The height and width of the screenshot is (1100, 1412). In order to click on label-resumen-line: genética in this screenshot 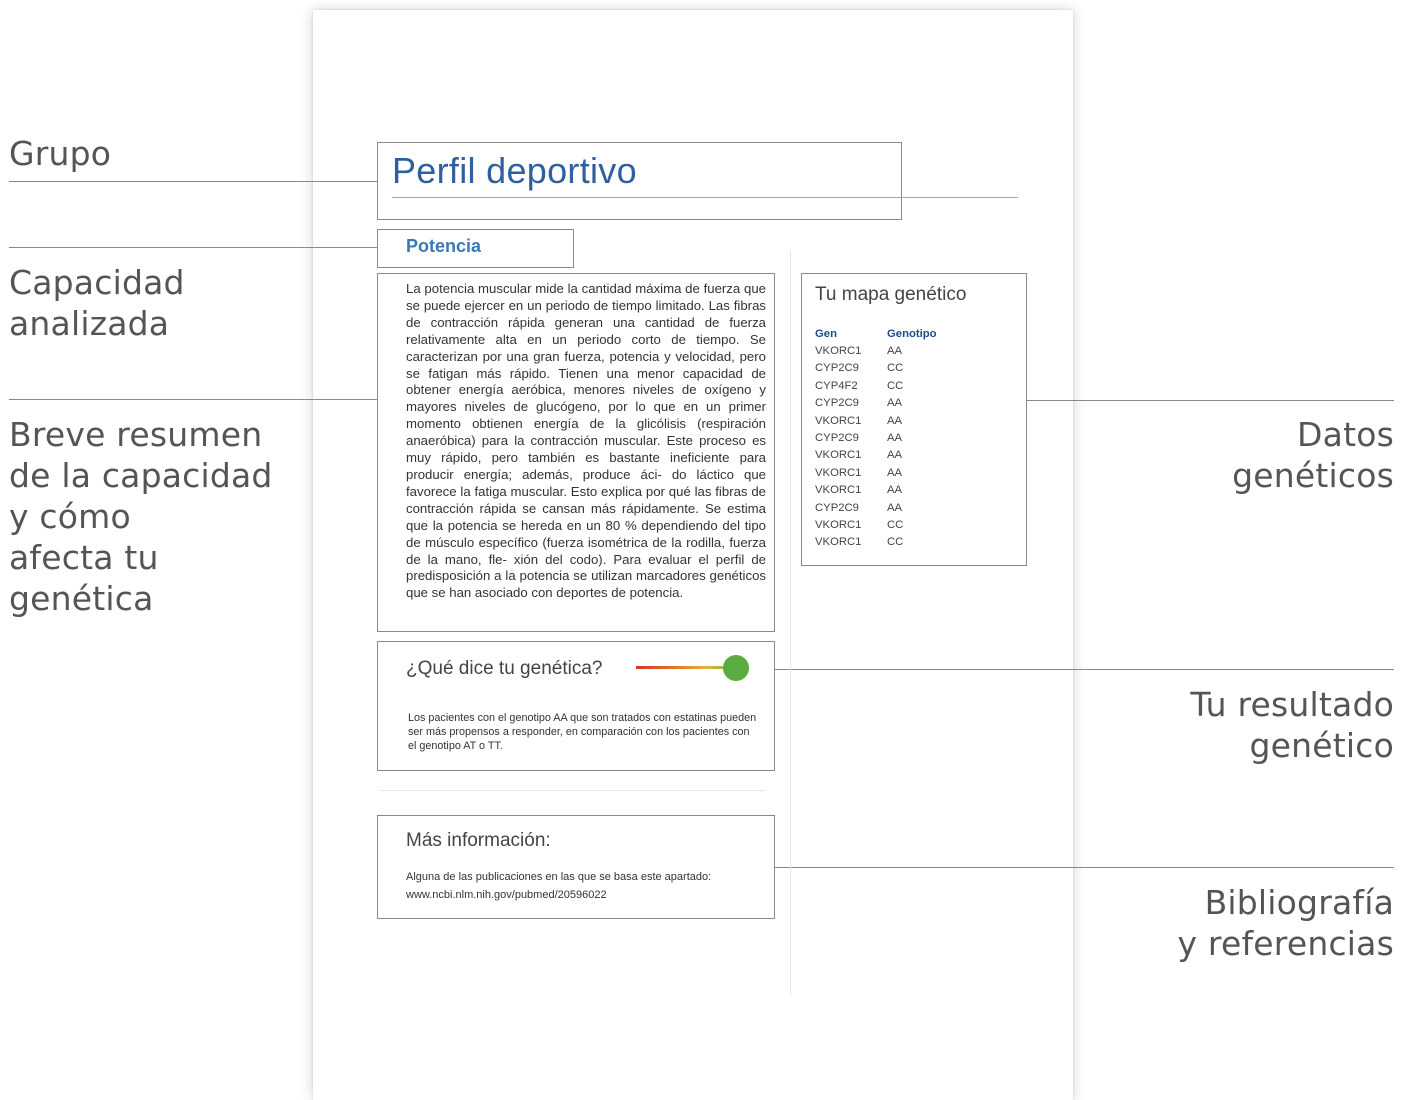, I will do `click(81, 598)`.